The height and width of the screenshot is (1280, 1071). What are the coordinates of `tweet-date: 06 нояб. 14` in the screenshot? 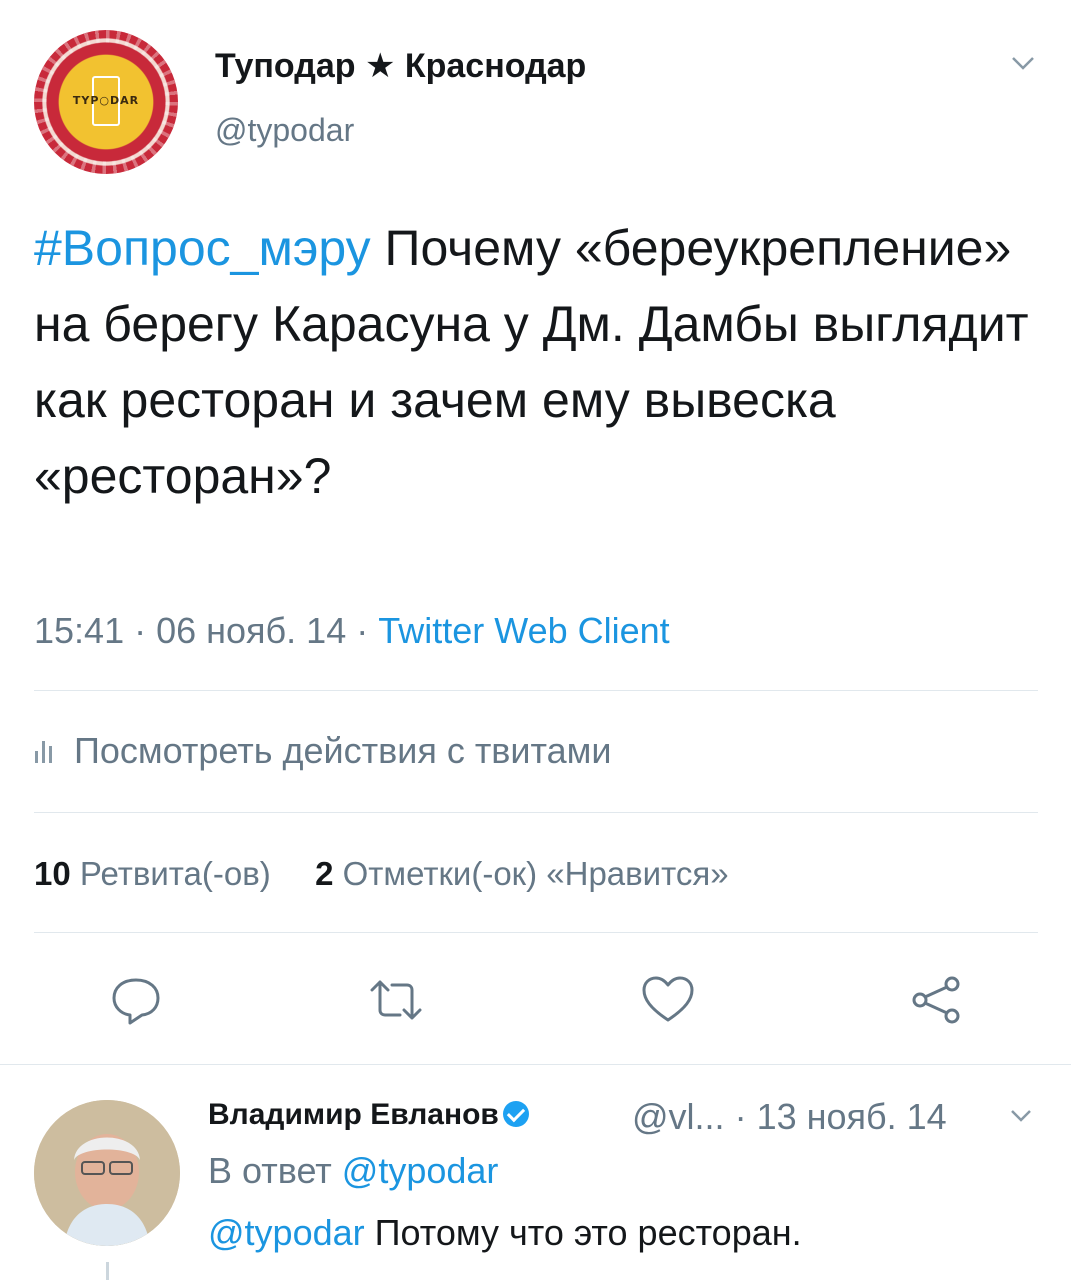 It's located at (251, 630).